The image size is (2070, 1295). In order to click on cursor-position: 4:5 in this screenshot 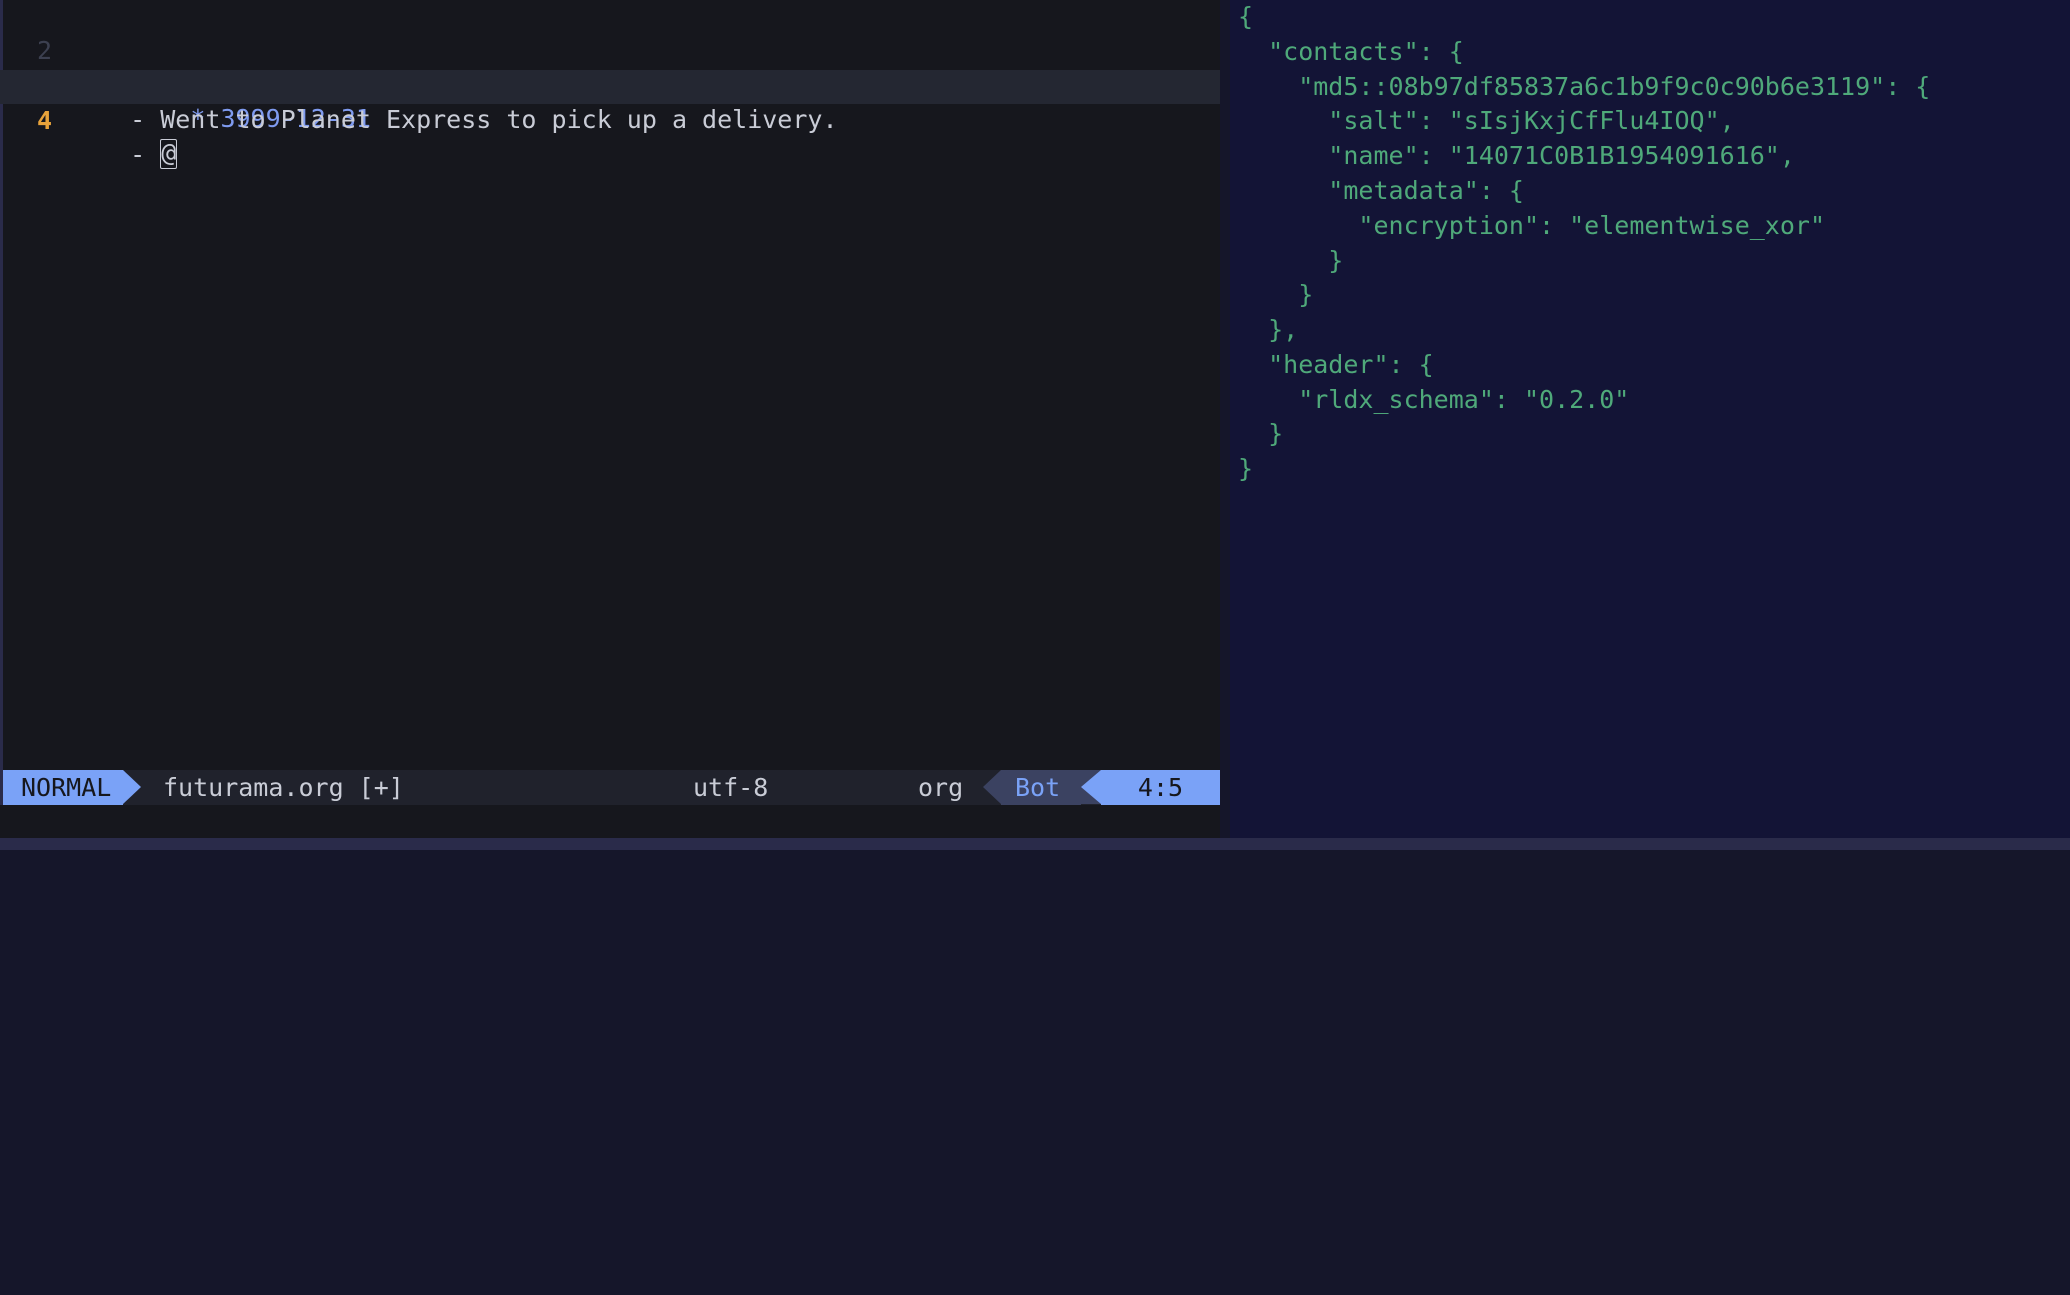, I will do `click(1160, 787)`.